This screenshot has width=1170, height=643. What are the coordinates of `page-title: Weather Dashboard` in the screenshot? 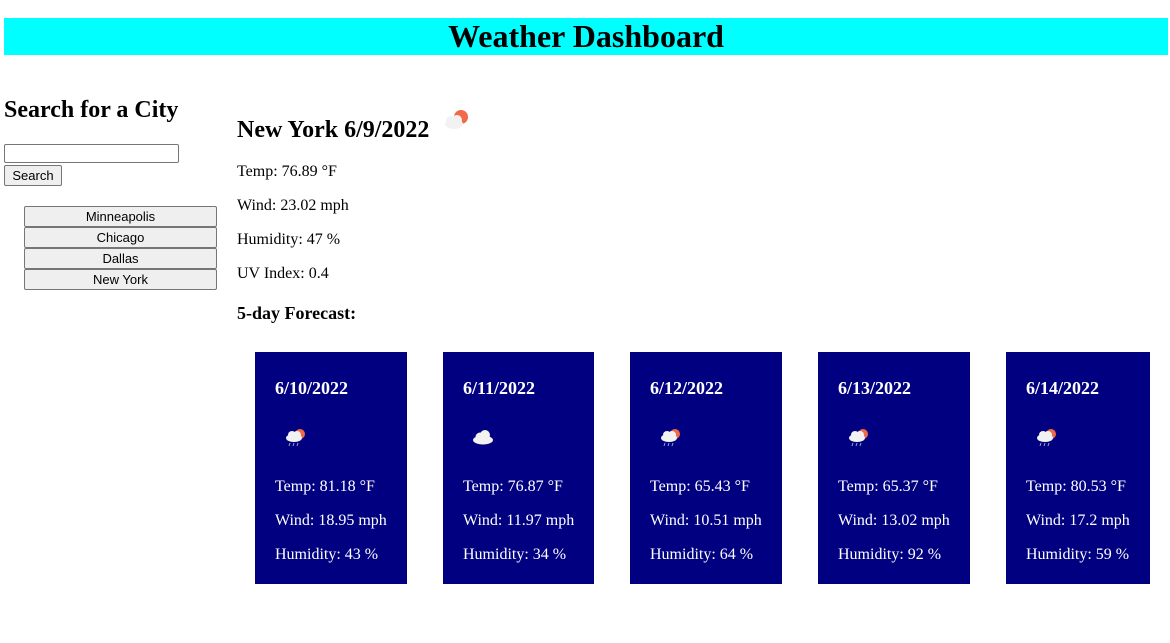 It's located at (586, 36).